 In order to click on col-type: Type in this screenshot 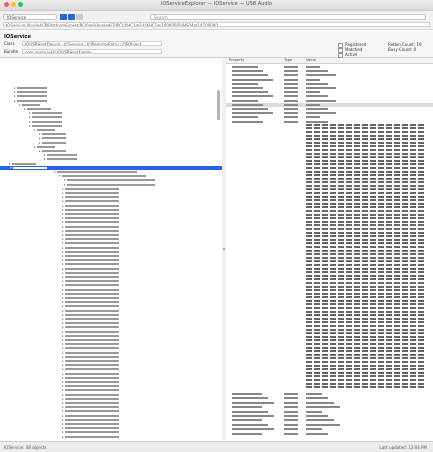, I will do `click(288, 60)`.